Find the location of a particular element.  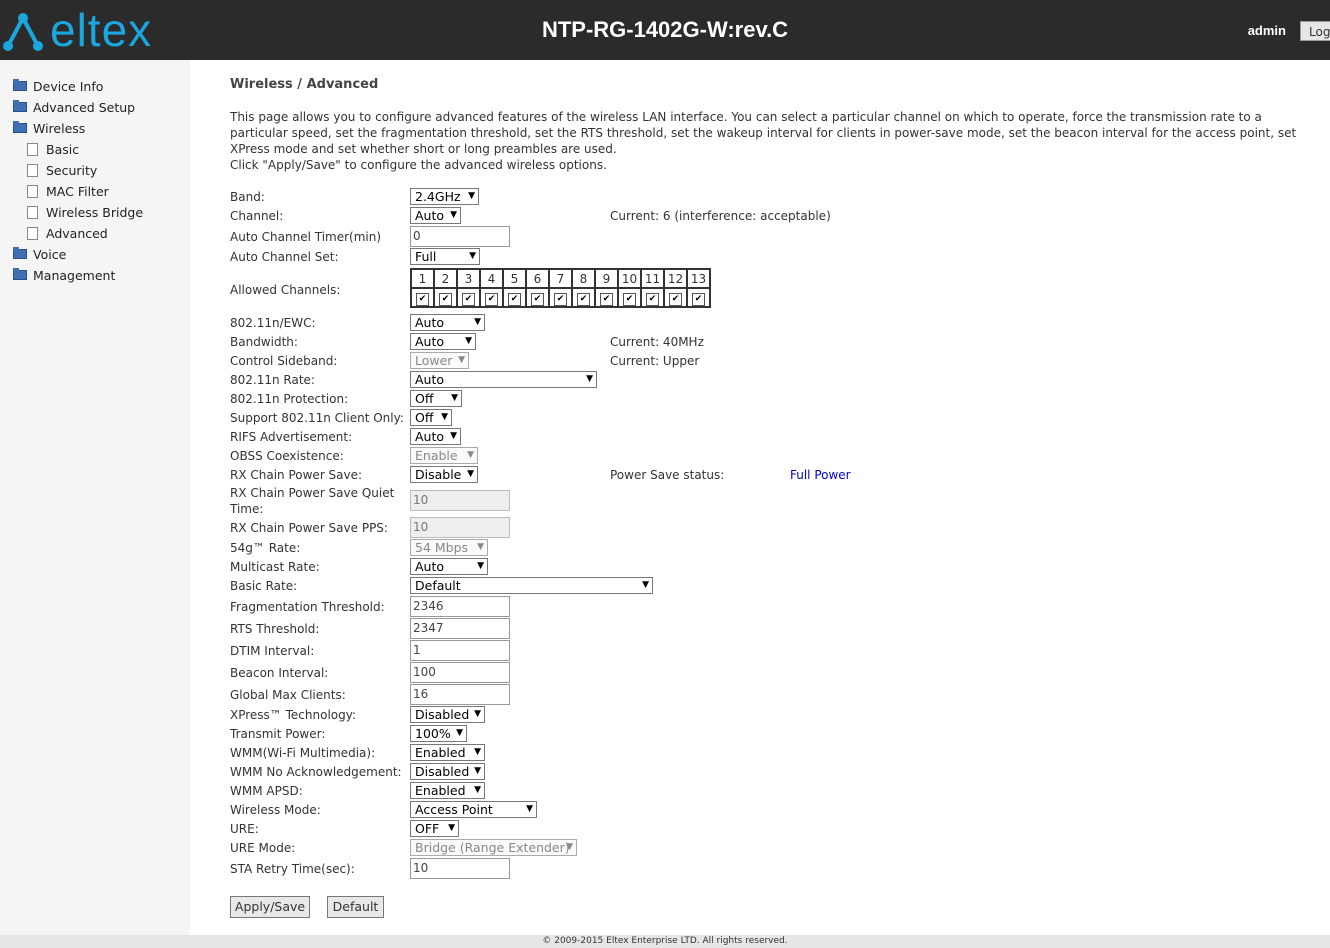

rx-chain-ps-select: Disable is located at coordinates (444, 474).